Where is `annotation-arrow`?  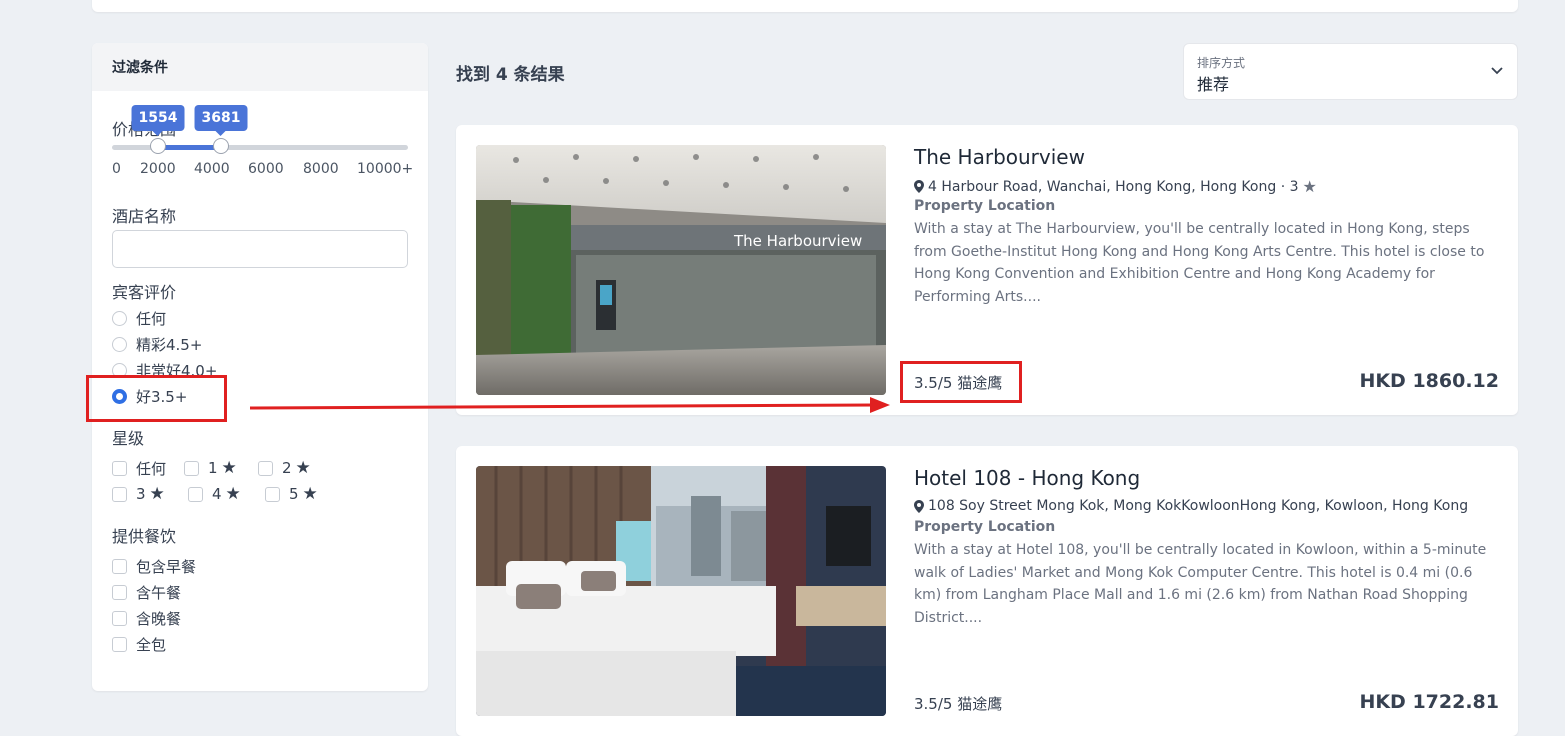
annotation-arrow is located at coordinates (569, 405).